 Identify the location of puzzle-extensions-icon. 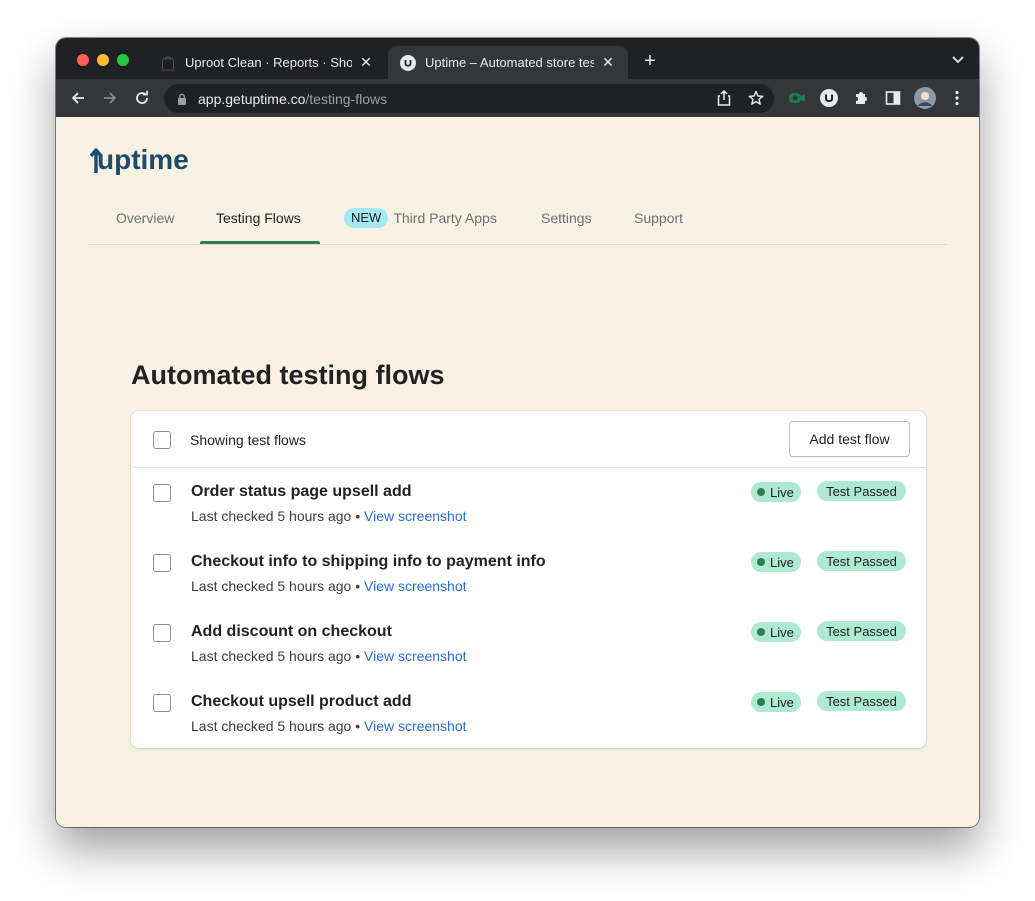
(861, 98).